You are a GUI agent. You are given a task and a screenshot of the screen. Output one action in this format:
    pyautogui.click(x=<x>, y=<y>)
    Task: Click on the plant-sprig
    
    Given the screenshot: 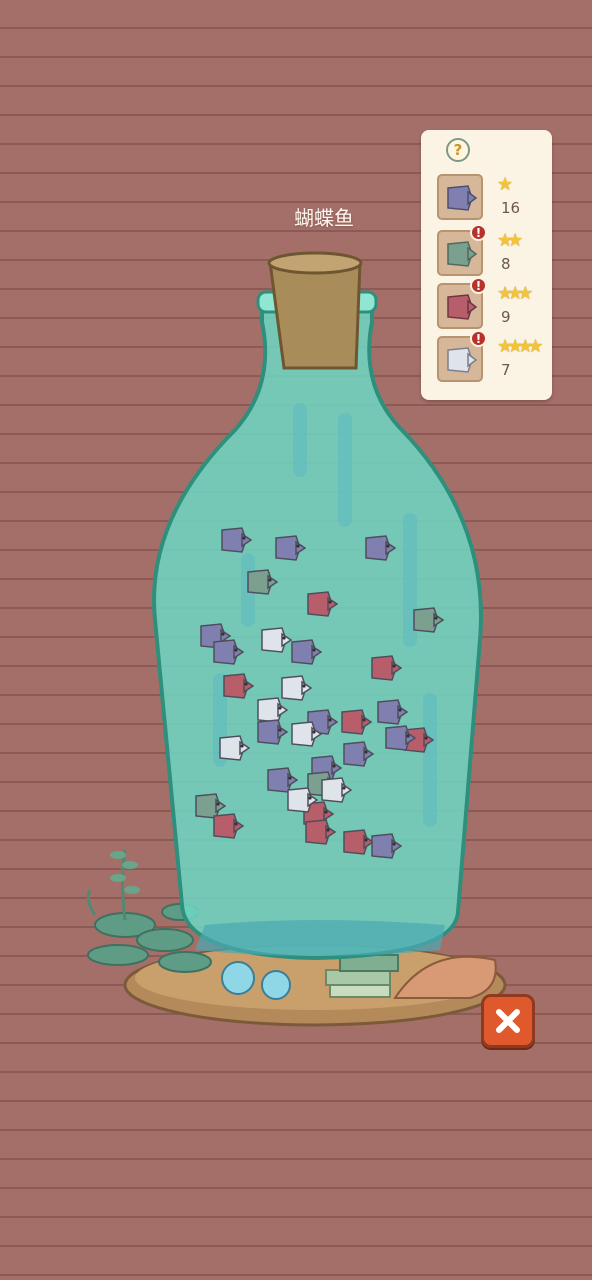 What is the action you would take?
    pyautogui.click(x=106, y=885)
    